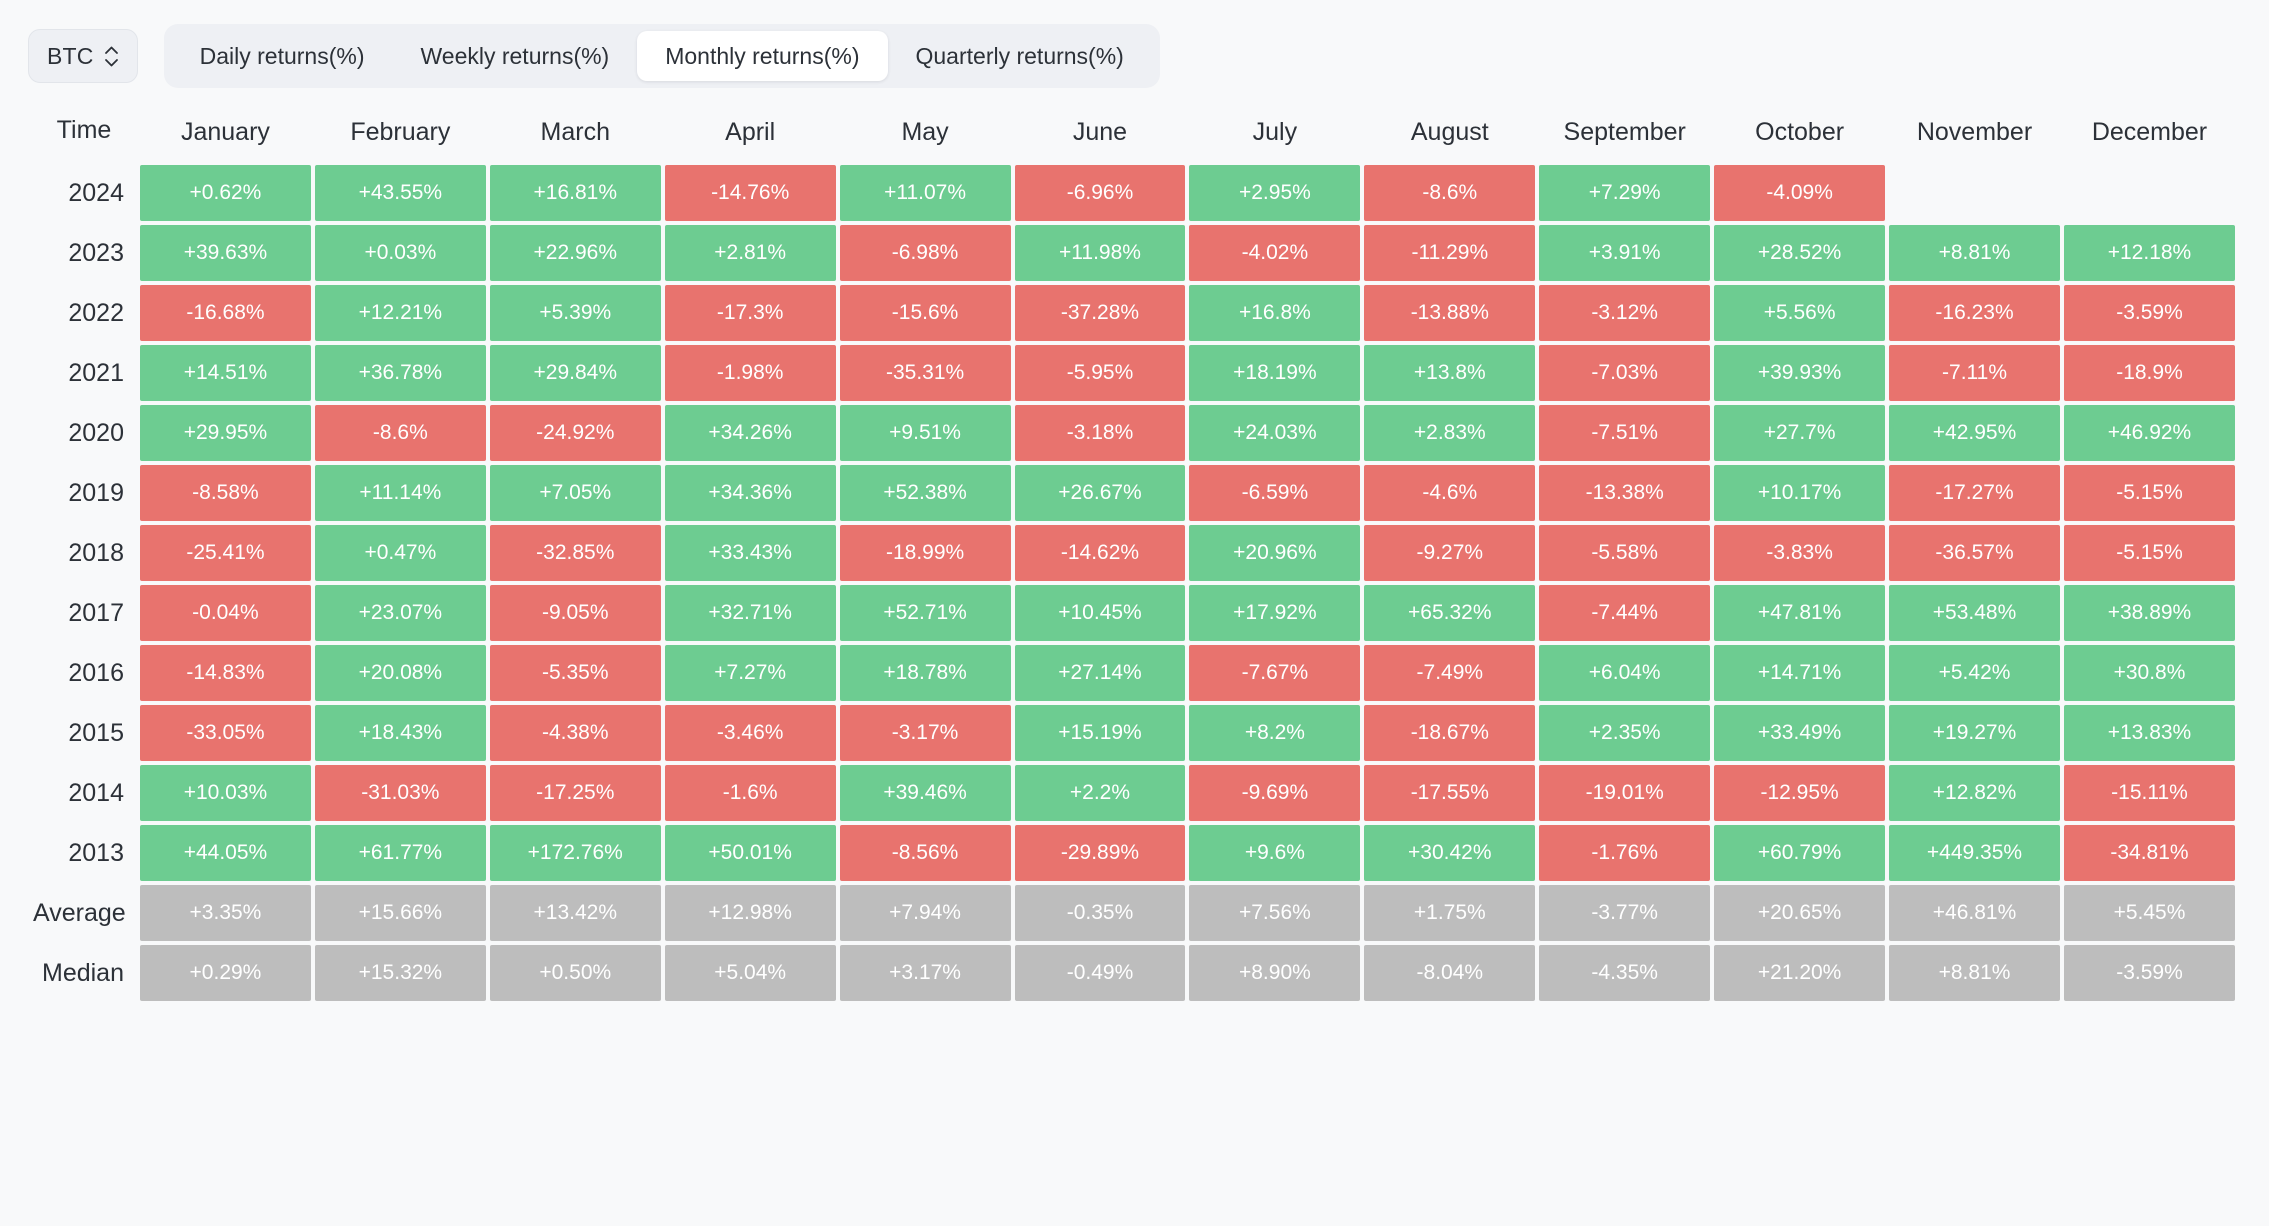 This screenshot has width=2269, height=1226. What do you see at coordinates (1625, 733) in the screenshot?
I see `return-cell: +2.35%` at bounding box center [1625, 733].